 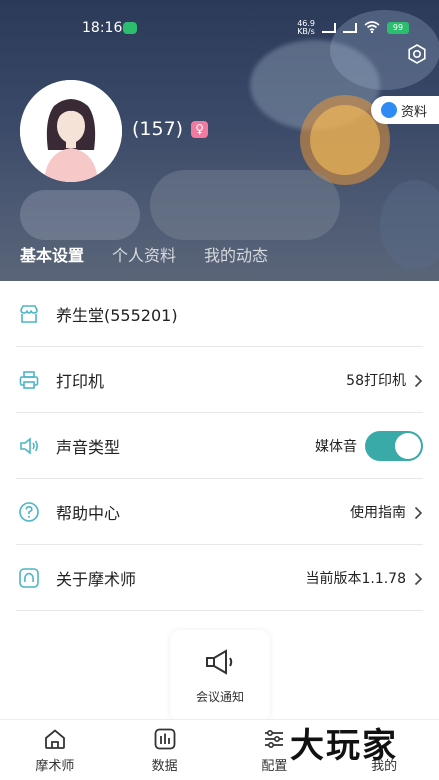 I want to click on nav-item-config: 配置, so click(x=275, y=750).